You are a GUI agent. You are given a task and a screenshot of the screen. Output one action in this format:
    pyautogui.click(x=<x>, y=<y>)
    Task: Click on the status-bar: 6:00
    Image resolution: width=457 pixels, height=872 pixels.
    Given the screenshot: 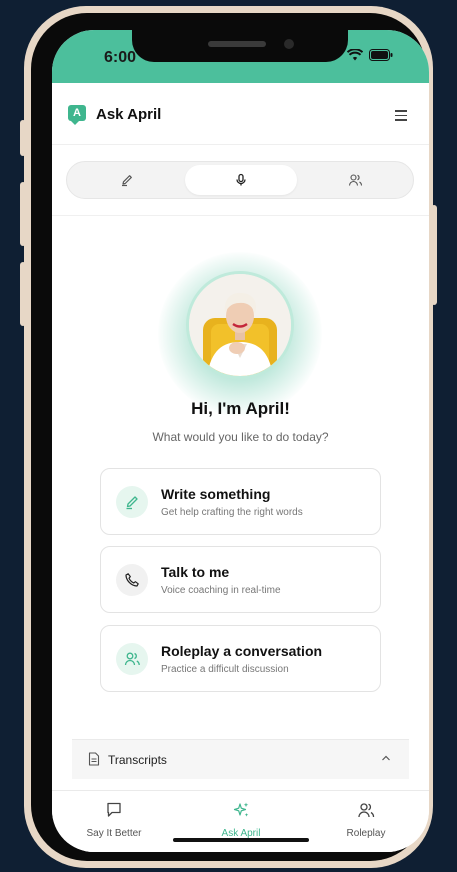 What is the action you would take?
    pyautogui.click(x=240, y=56)
    